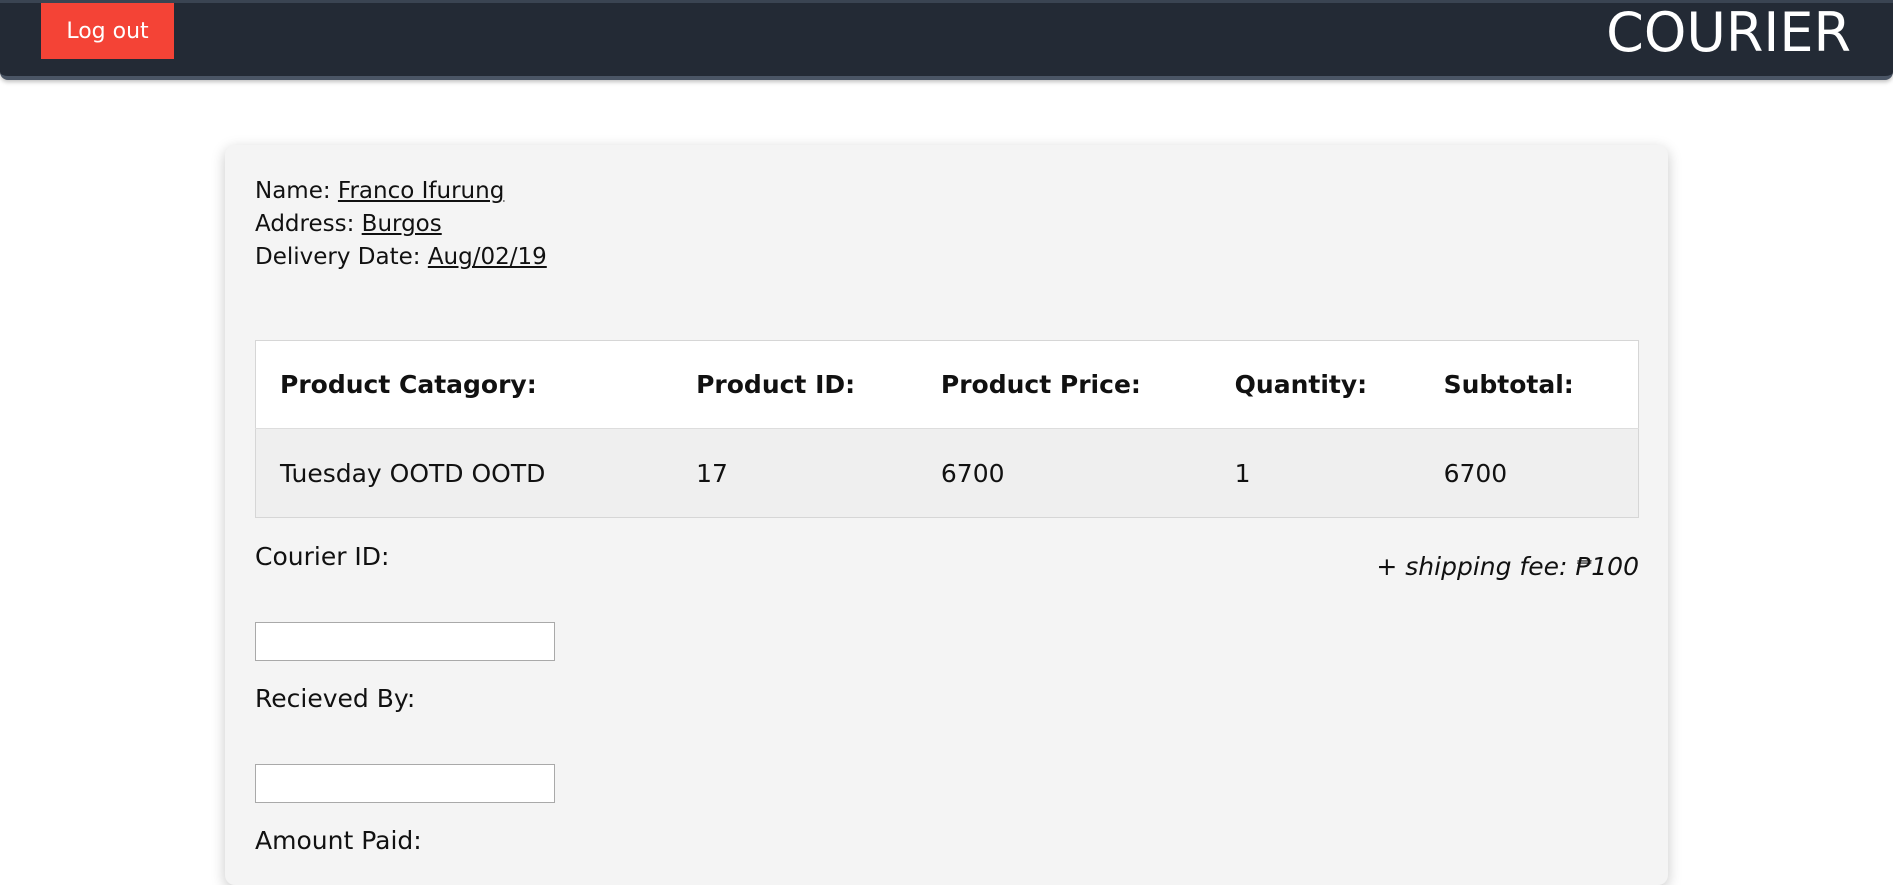 Image resolution: width=1893 pixels, height=885 pixels. I want to click on address-row: Address: Burgos, so click(401, 224).